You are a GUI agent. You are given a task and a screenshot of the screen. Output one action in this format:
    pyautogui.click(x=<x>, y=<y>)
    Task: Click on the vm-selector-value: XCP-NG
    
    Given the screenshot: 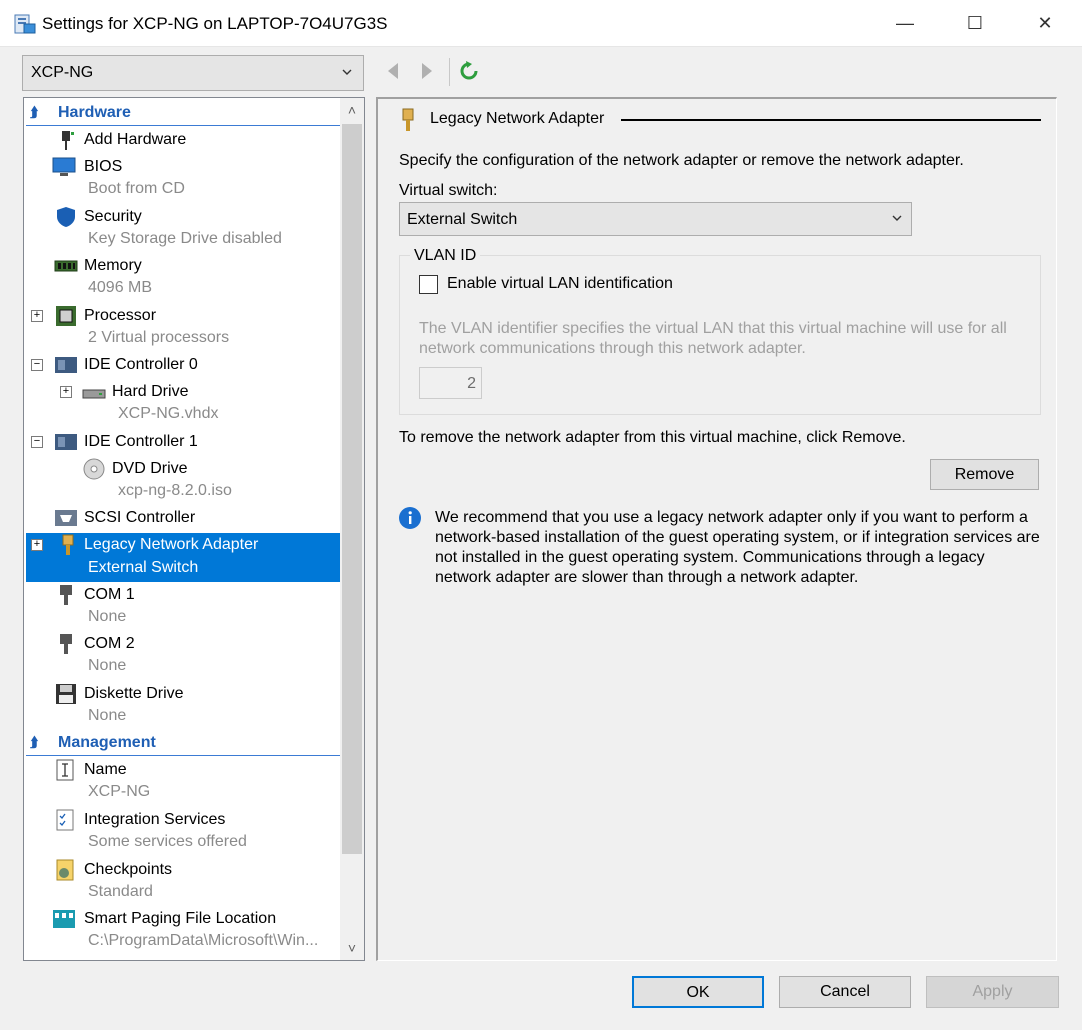 What is the action you would take?
    pyautogui.click(x=62, y=72)
    